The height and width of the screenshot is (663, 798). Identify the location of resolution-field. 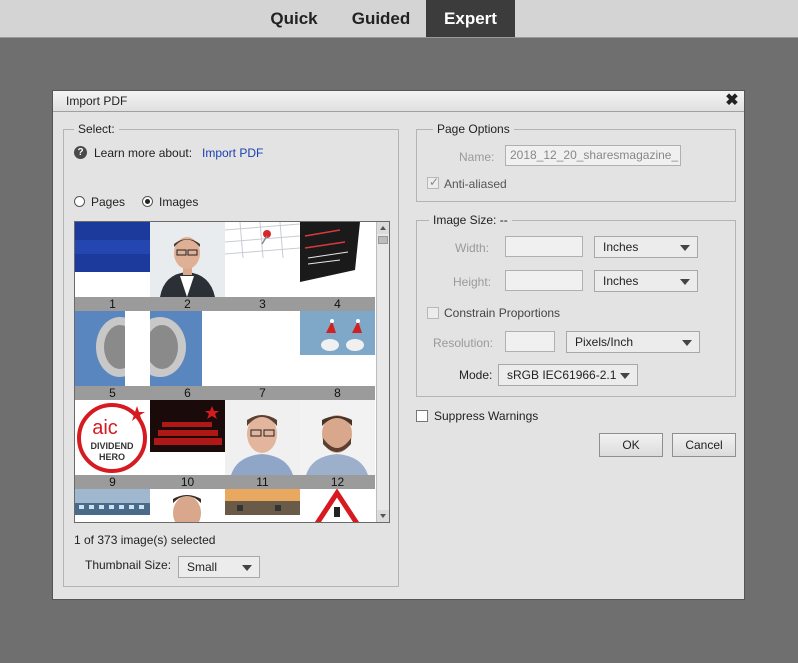
(530, 341).